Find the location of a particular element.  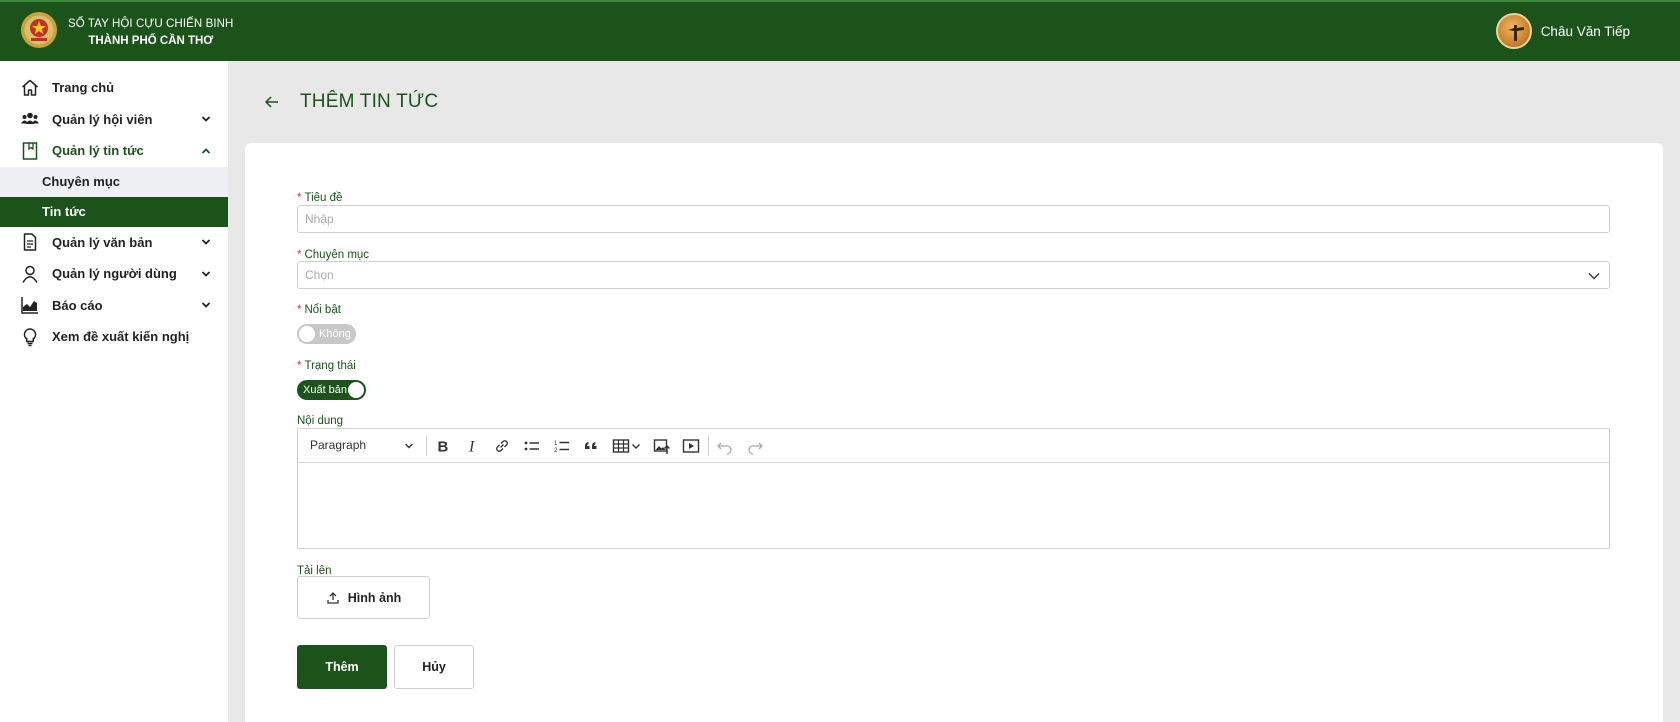

media-embed-icon is located at coordinates (691, 446).